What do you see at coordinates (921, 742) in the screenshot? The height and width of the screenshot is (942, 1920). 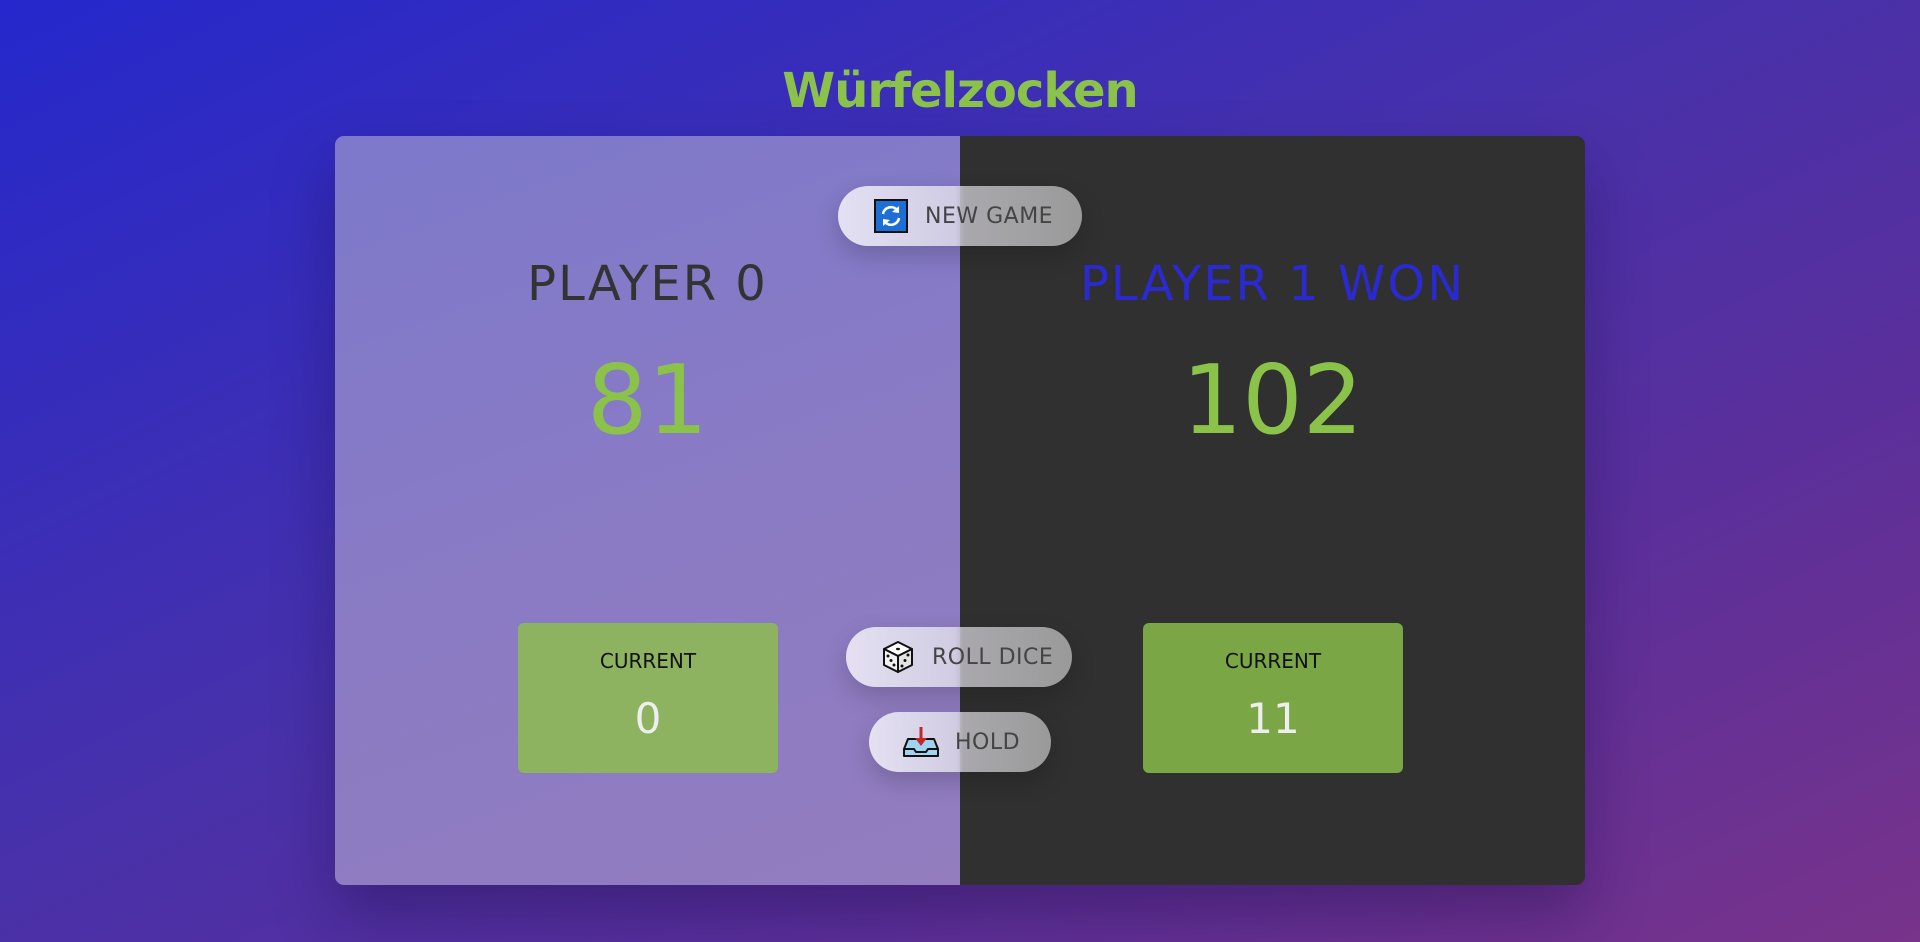 I see `inbox-tray-icon` at bounding box center [921, 742].